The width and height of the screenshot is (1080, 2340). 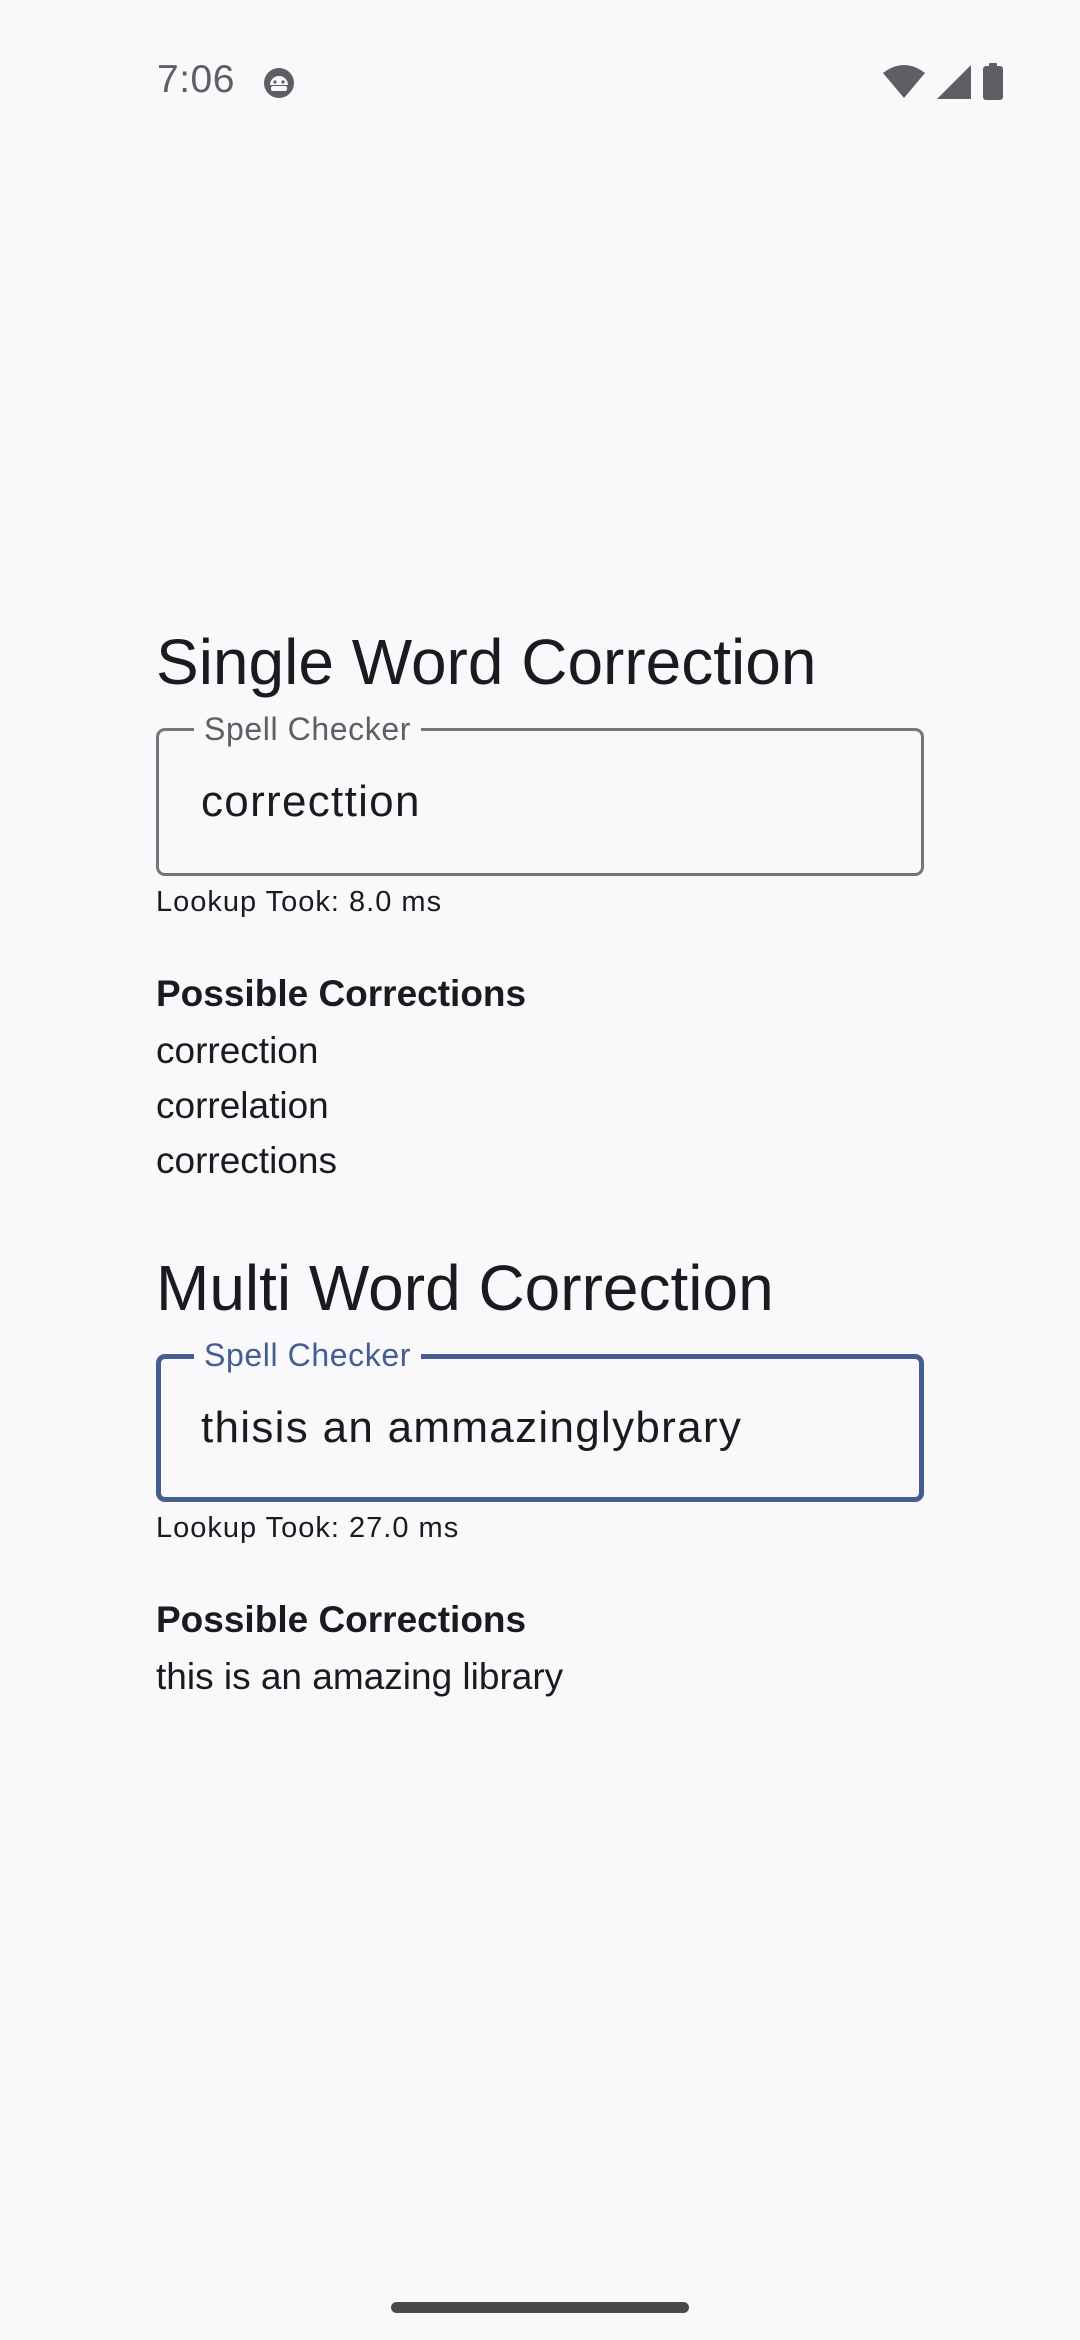 What do you see at coordinates (541, 1105) in the screenshot?
I see `single-word-corrections-list: correction correlation corrections` at bounding box center [541, 1105].